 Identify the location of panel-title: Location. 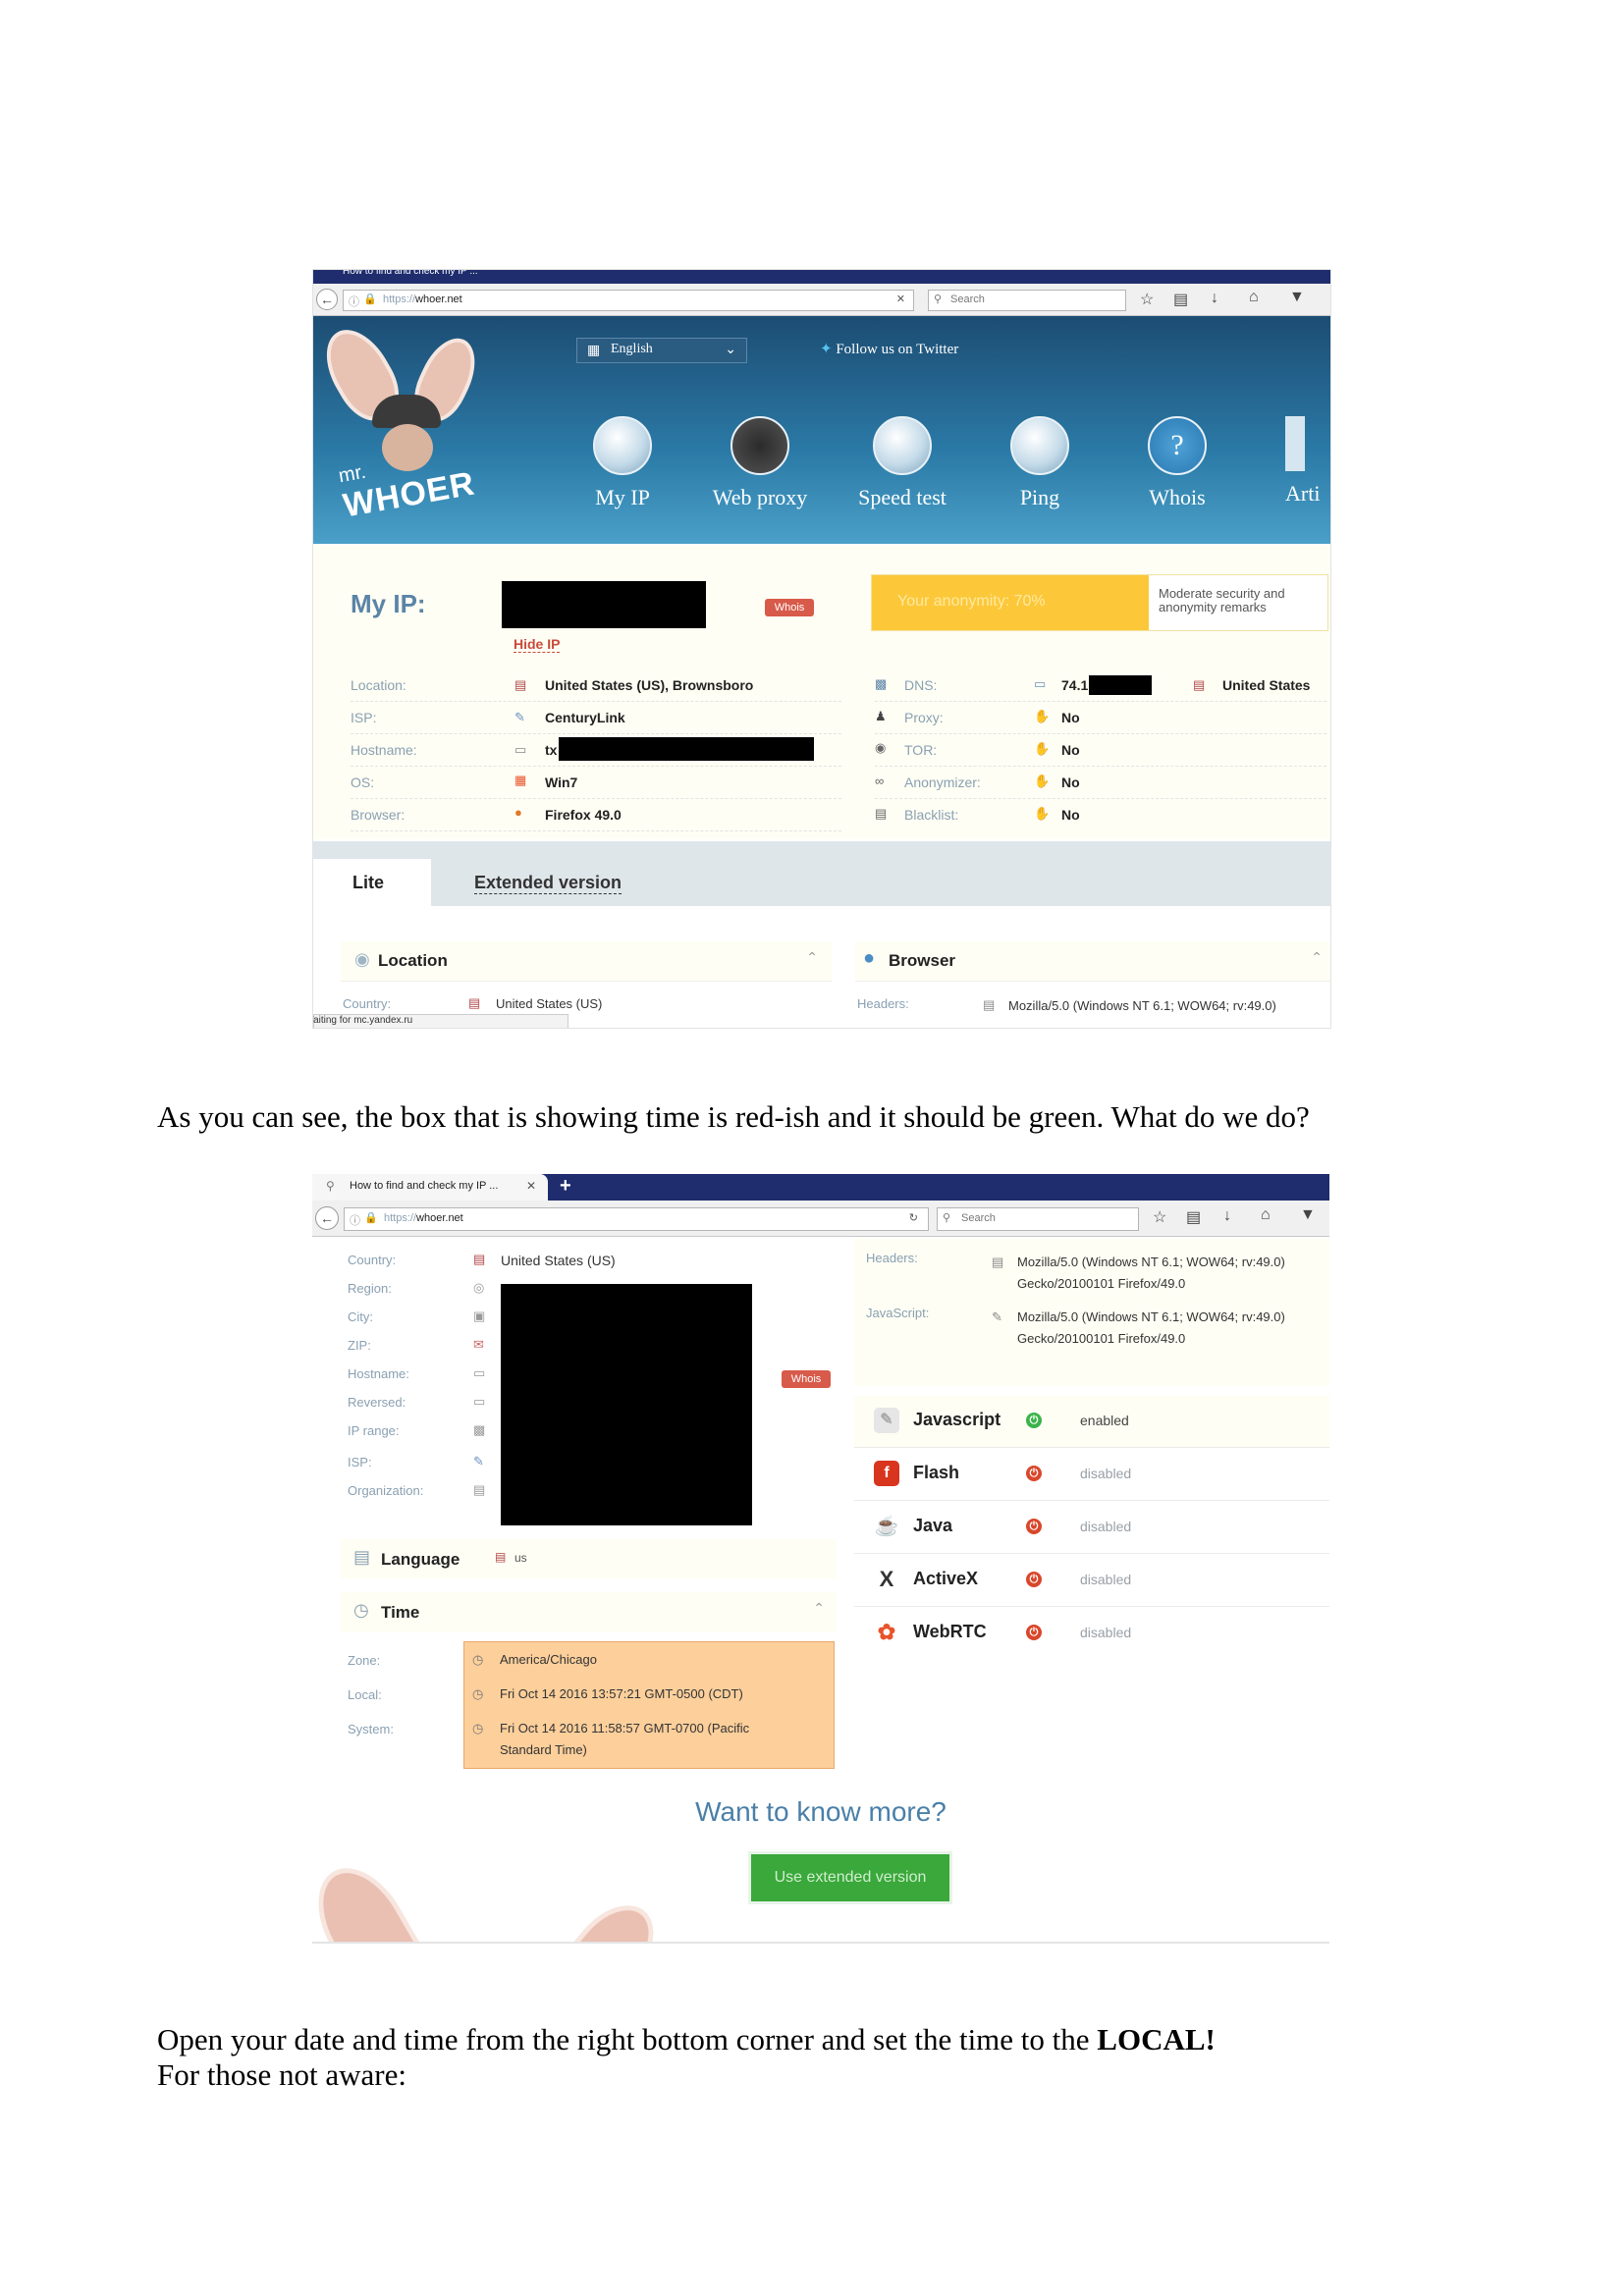
(413, 961).